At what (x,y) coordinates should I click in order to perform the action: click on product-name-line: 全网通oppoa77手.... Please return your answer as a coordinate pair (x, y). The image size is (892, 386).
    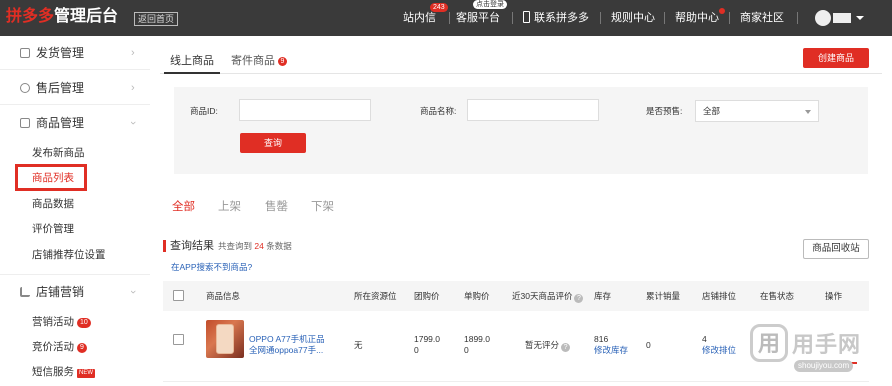
    Looking at the image, I should click on (286, 350).